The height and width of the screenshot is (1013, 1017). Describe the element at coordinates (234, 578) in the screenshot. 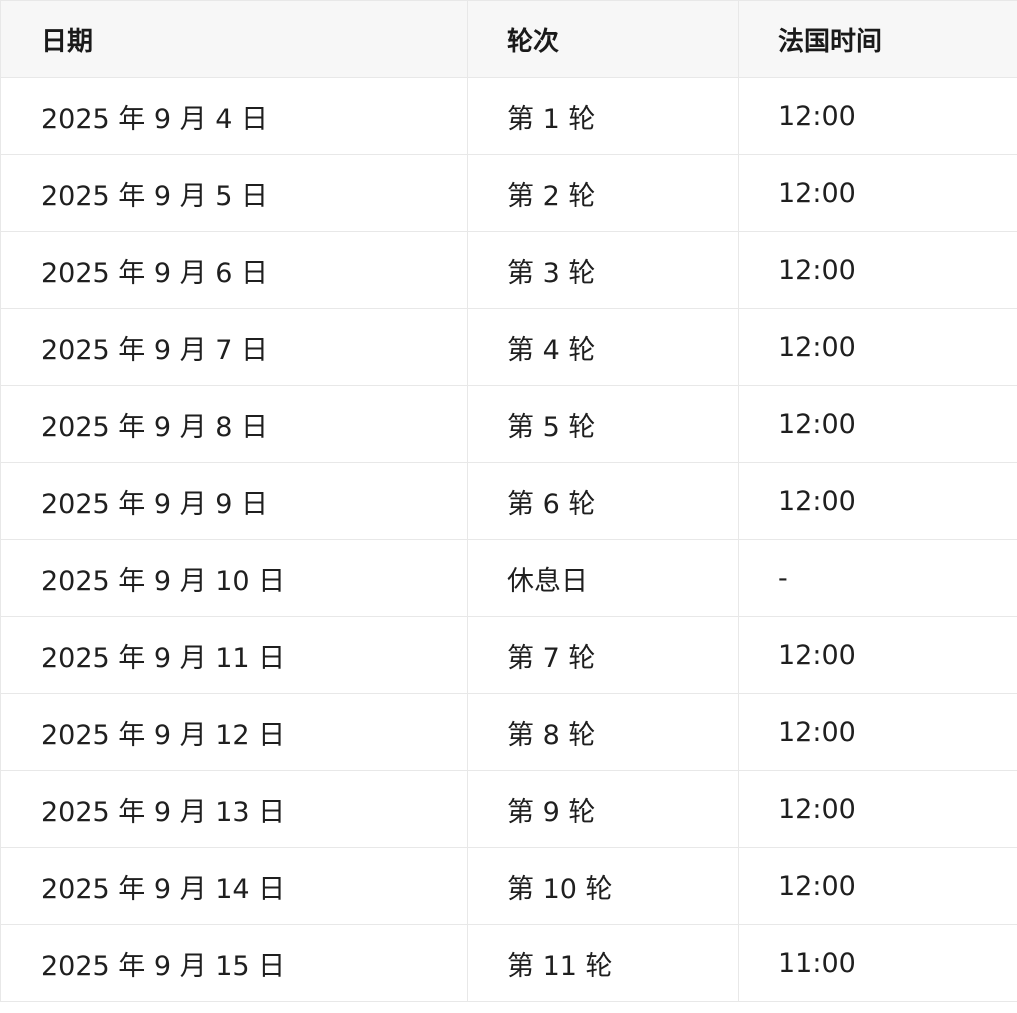

I see `date-cell: 2025 年 9 月 10 日` at that location.